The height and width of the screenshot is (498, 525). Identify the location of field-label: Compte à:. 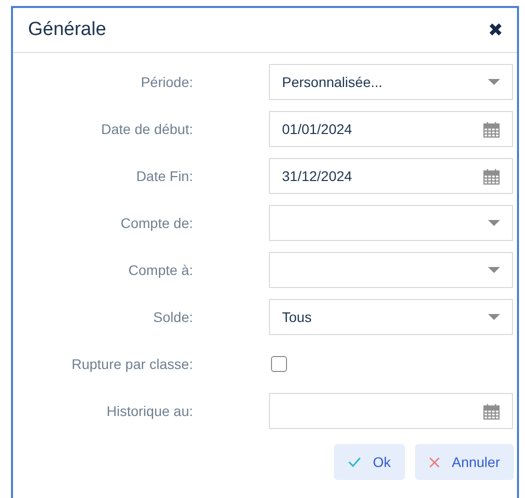
(160, 270).